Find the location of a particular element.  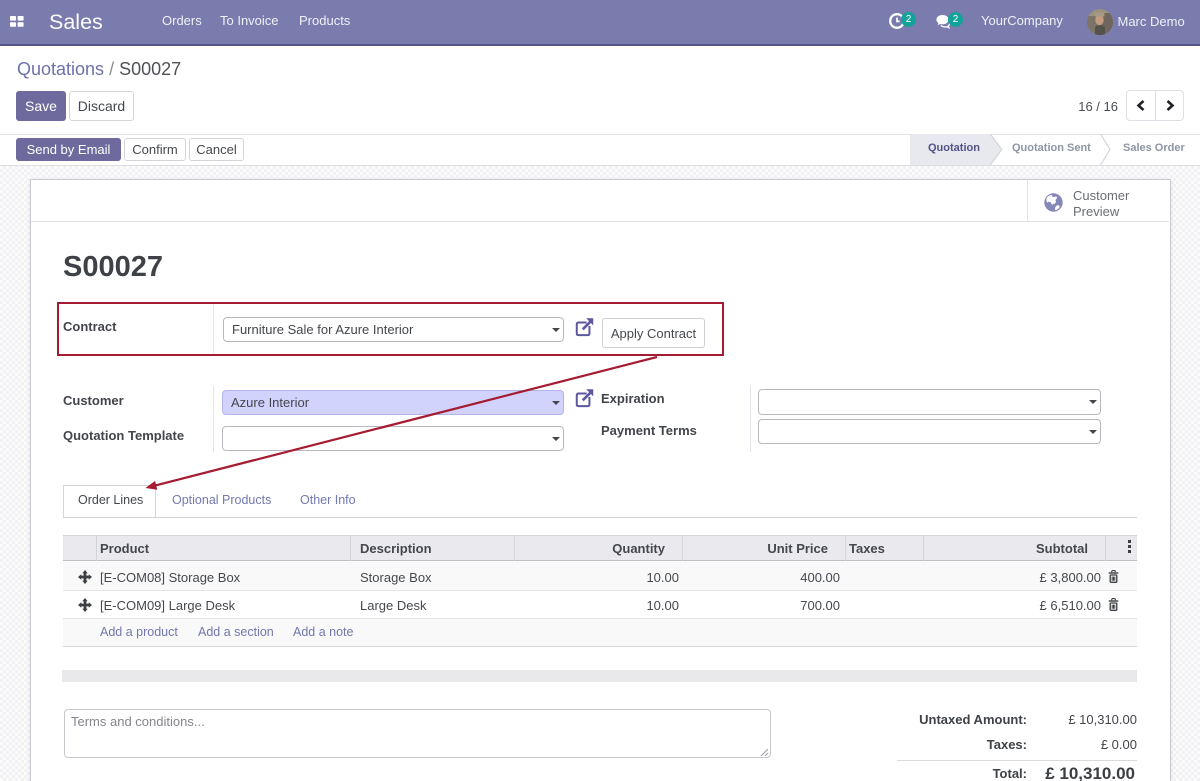

svg-text: Quotation Sent is located at coordinates (1051, 148).